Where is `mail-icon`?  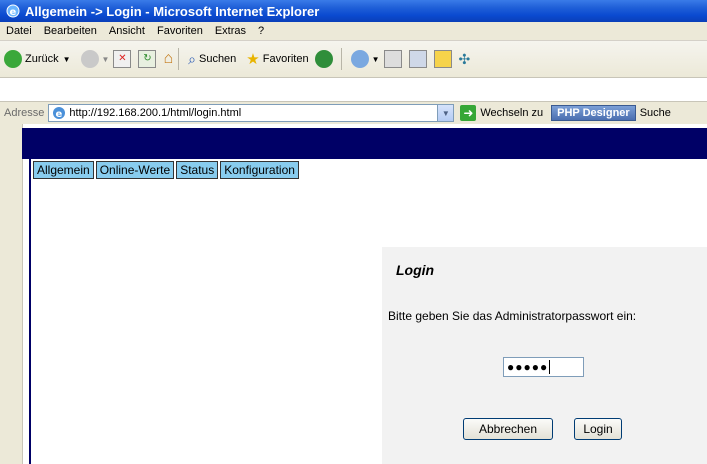 mail-icon is located at coordinates (359, 59).